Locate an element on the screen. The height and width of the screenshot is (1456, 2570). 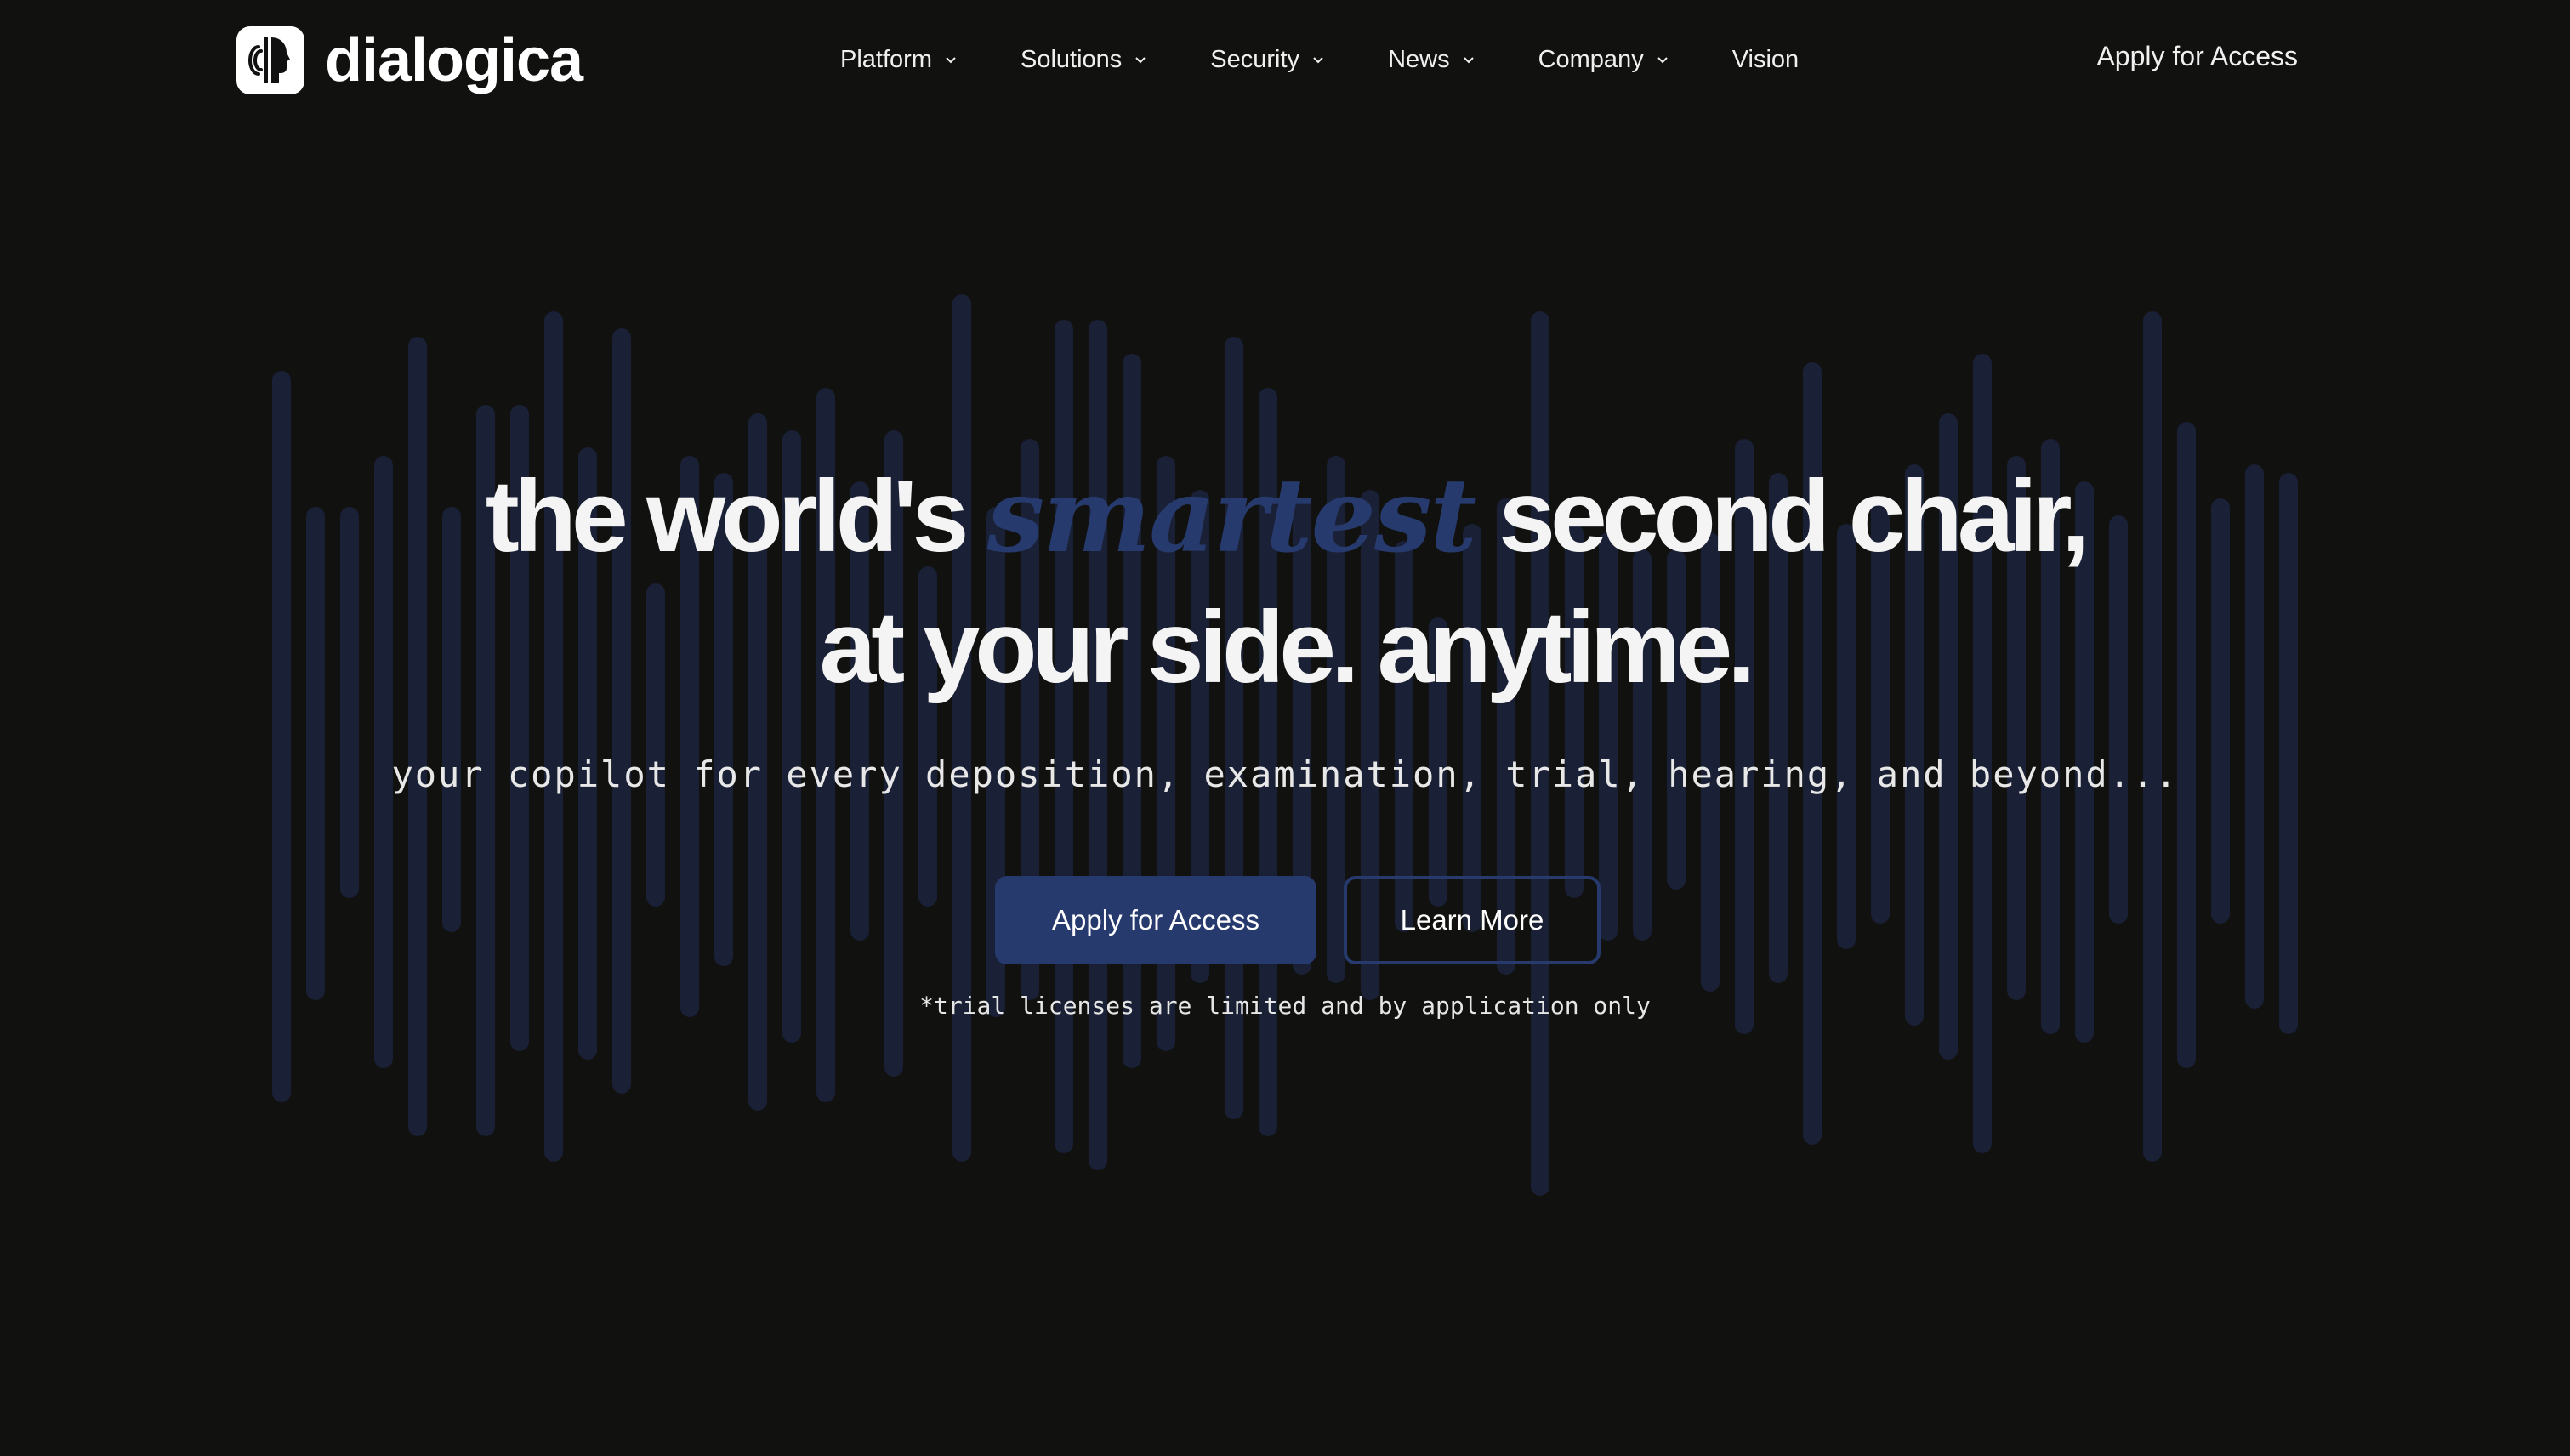
learn-more-button: Learn More is located at coordinates (1472, 920).